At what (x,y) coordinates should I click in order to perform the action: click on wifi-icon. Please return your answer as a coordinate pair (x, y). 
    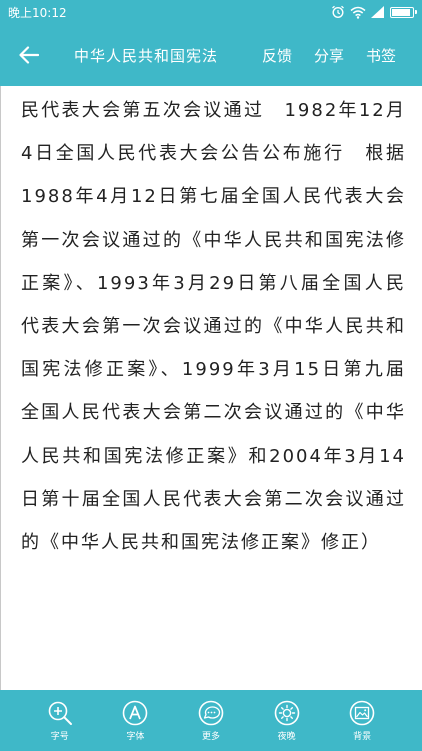
    Looking at the image, I should click on (358, 12).